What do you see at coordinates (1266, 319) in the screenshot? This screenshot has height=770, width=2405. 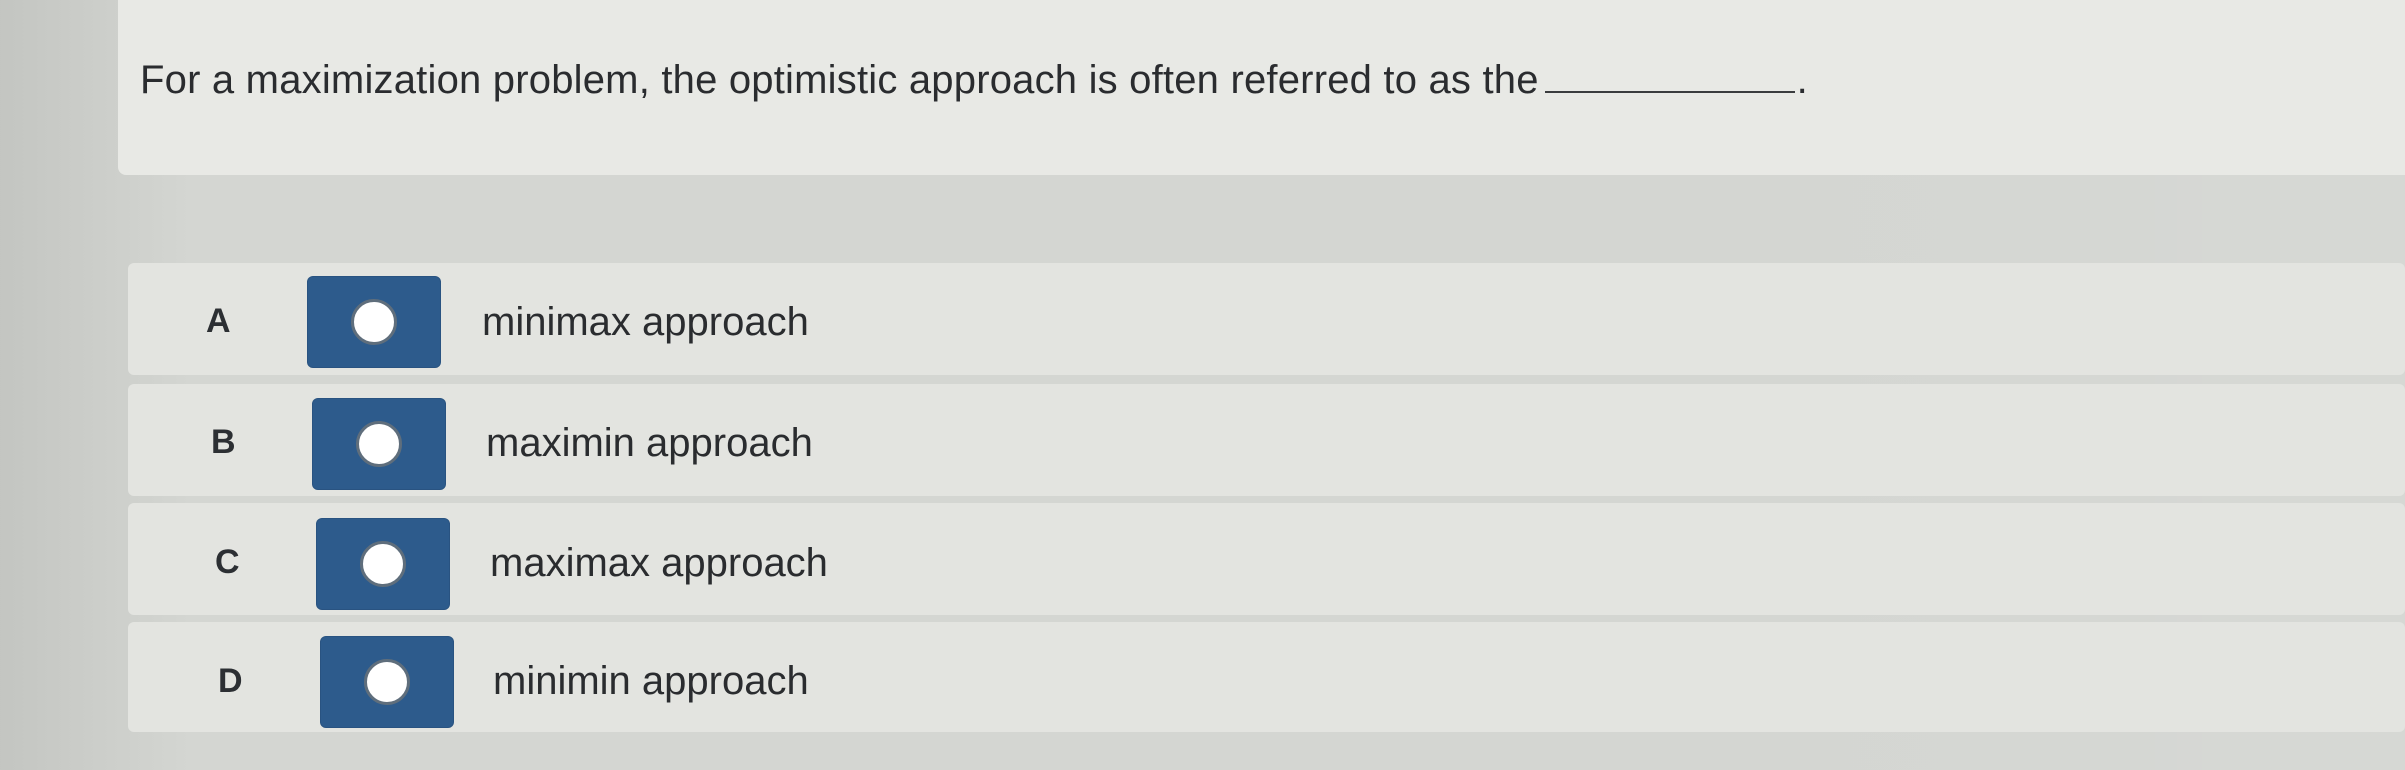 I see `option-row-a` at bounding box center [1266, 319].